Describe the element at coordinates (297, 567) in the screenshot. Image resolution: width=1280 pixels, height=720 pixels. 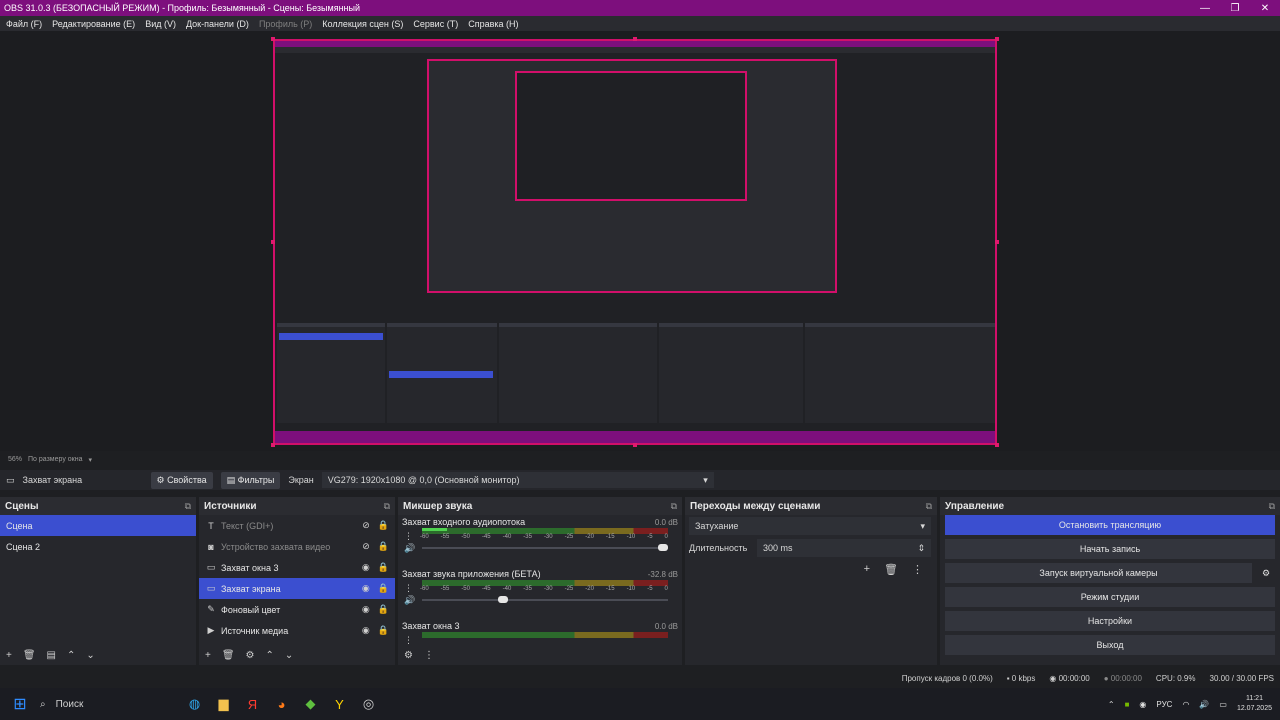
I see `source-item: ▭ Захват окна 3 ◉ 🔒` at that location.